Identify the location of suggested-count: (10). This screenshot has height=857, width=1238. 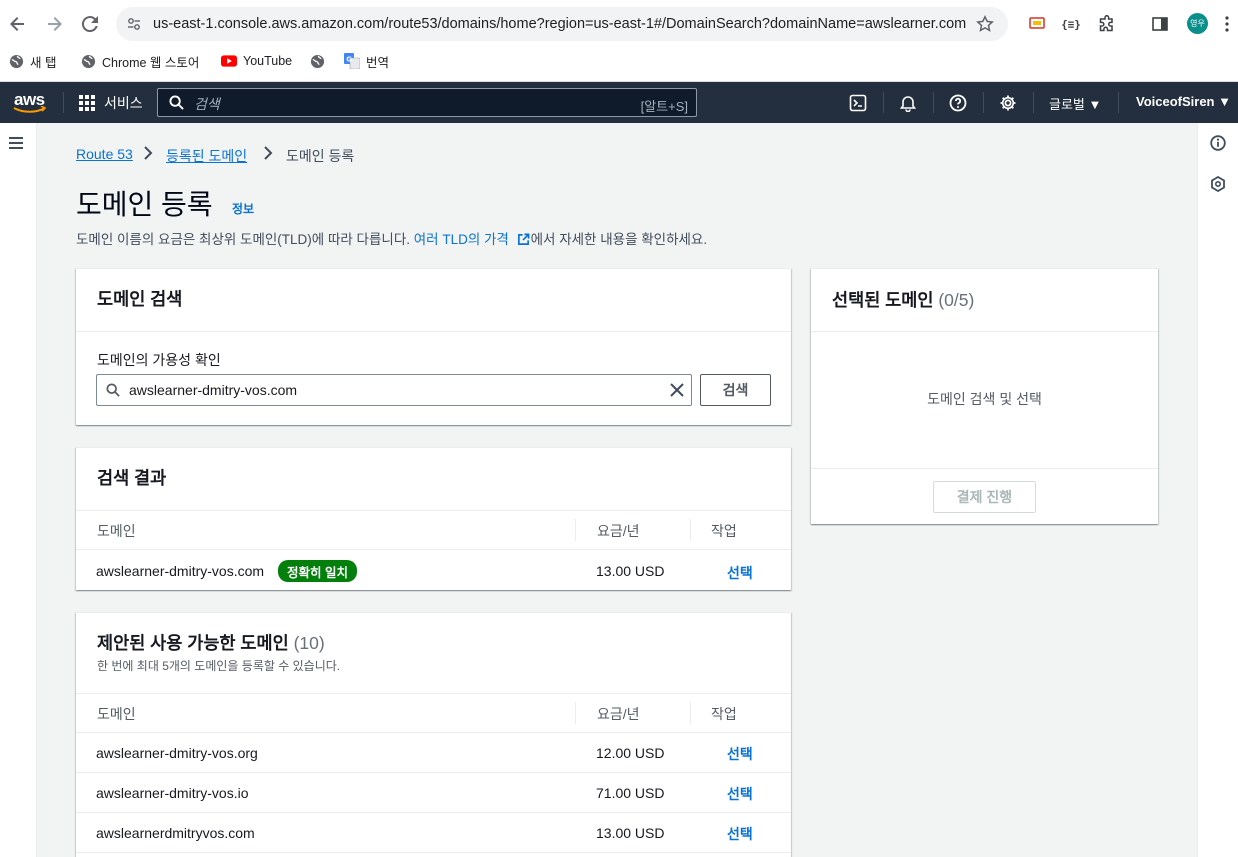
(309, 643).